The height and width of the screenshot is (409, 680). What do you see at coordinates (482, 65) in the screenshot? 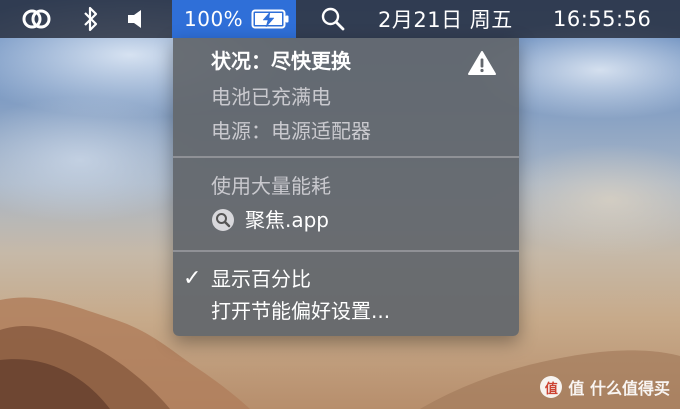
I see `warning-icon` at bounding box center [482, 65].